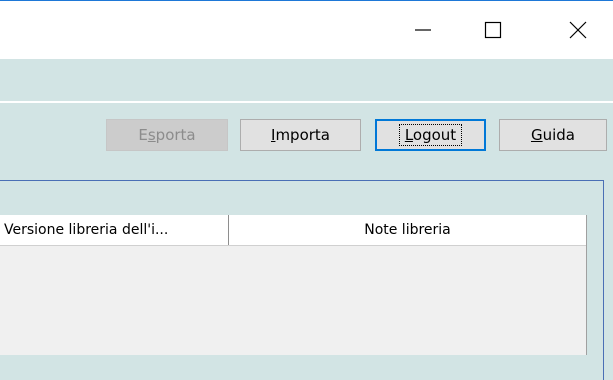 Image resolution: width=613 pixels, height=380 pixels. I want to click on import-button: Importa, so click(300, 135).